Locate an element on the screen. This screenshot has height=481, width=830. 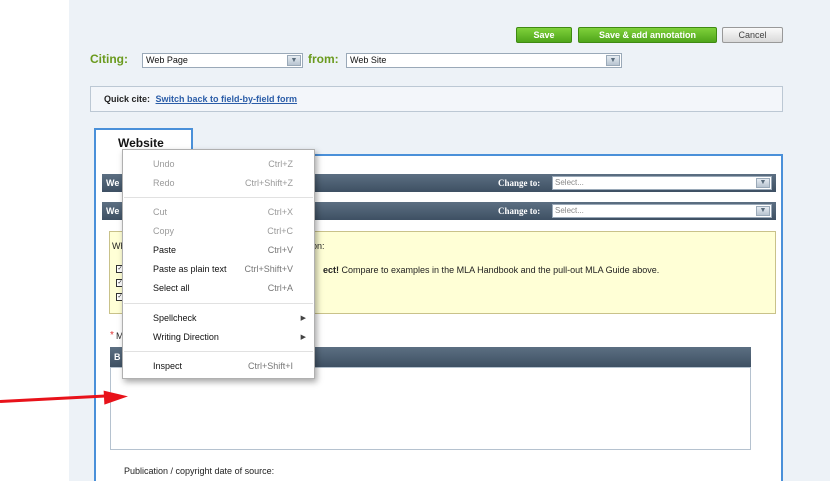
menu-item-shortcut: Ctrl+C is located at coordinates (280, 231).